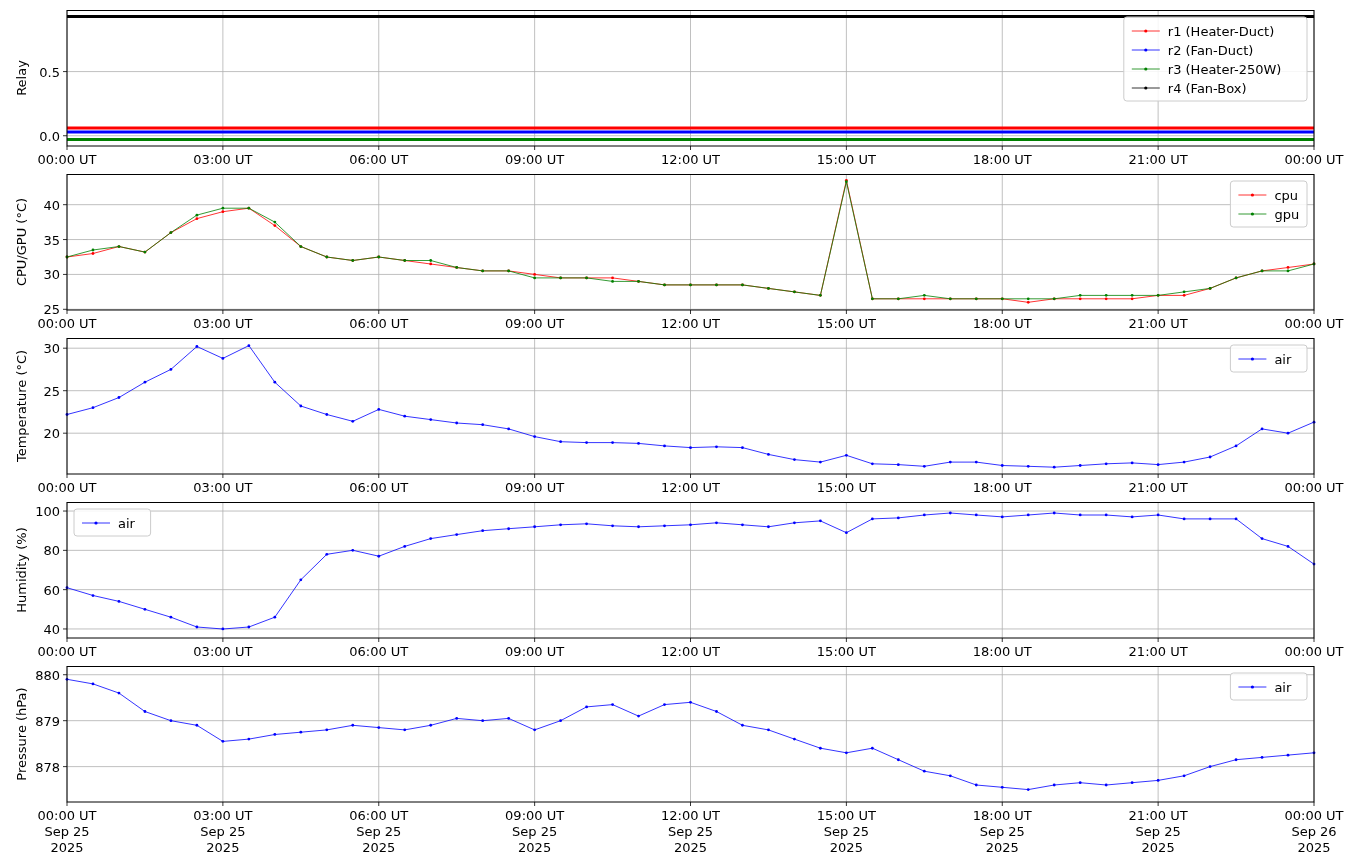 The image size is (1355, 861). What do you see at coordinates (223, 831) in the screenshot?
I see `tick-label: 03:00 UT Sep 25 2025` at bounding box center [223, 831].